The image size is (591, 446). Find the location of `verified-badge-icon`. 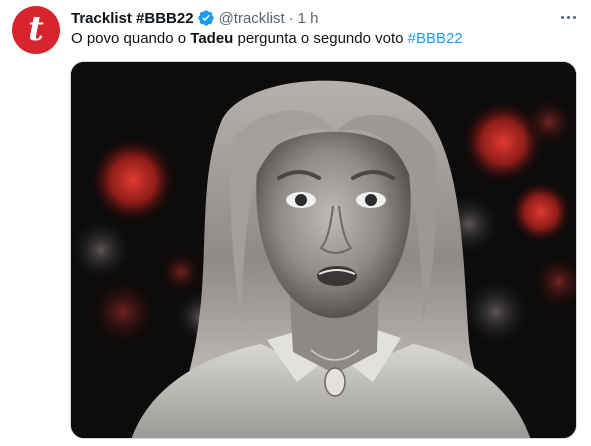

verified-badge-icon is located at coordinates (206, 18).